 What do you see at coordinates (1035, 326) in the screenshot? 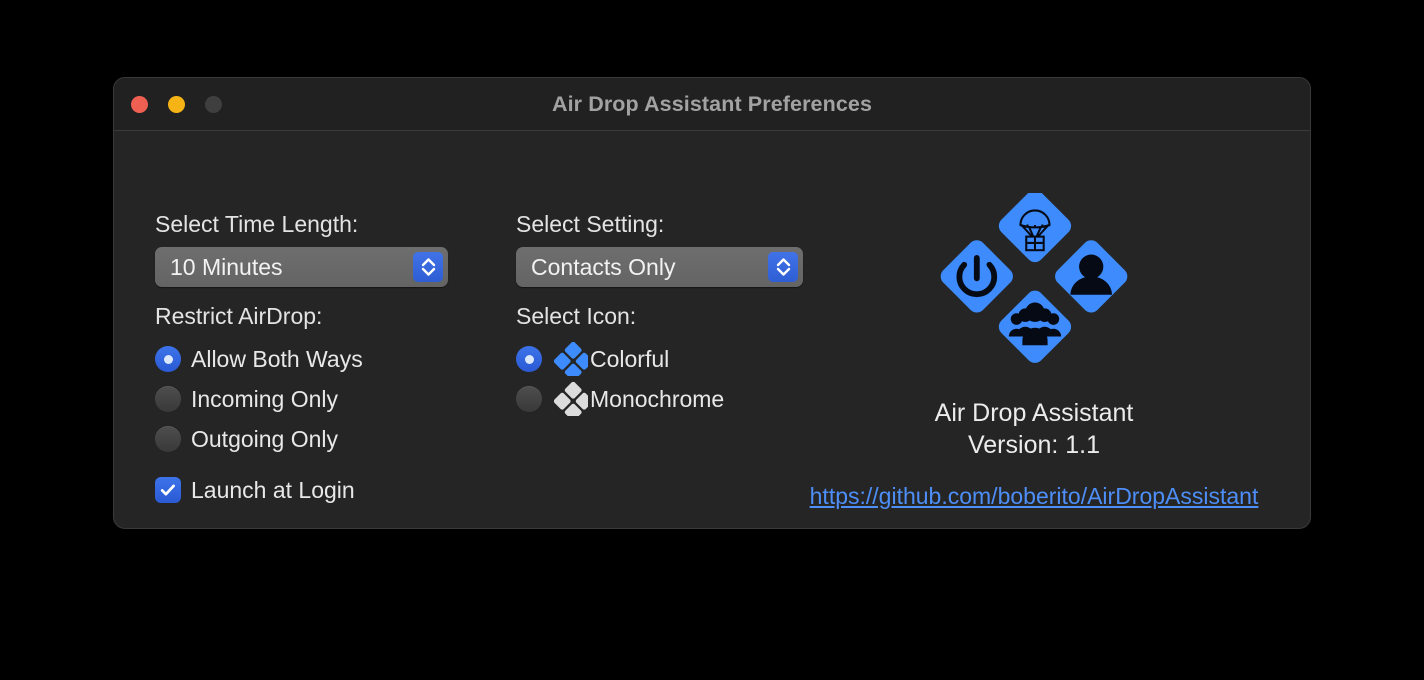
I see `group-icon` at bounding box center [1035, 326].